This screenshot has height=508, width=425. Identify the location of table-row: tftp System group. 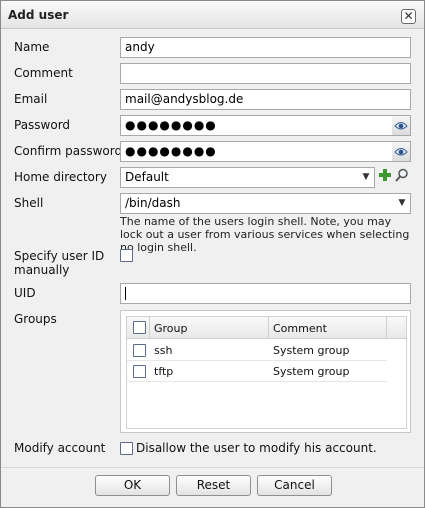
(257, 371).